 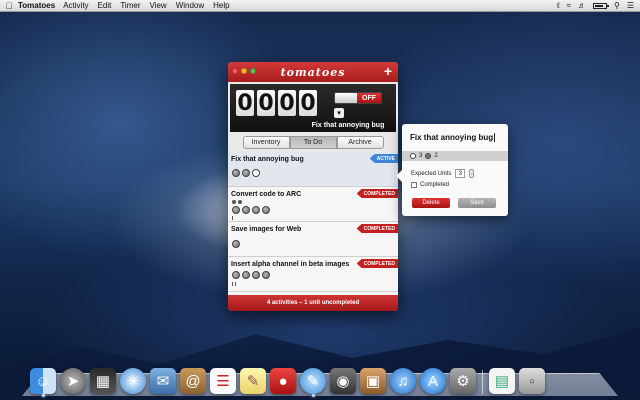 What do you see at coordinates (453, 138) in the screenshot?
I see `activity-name-field: Fix that annoying bug` at bounding box center [453, 138].